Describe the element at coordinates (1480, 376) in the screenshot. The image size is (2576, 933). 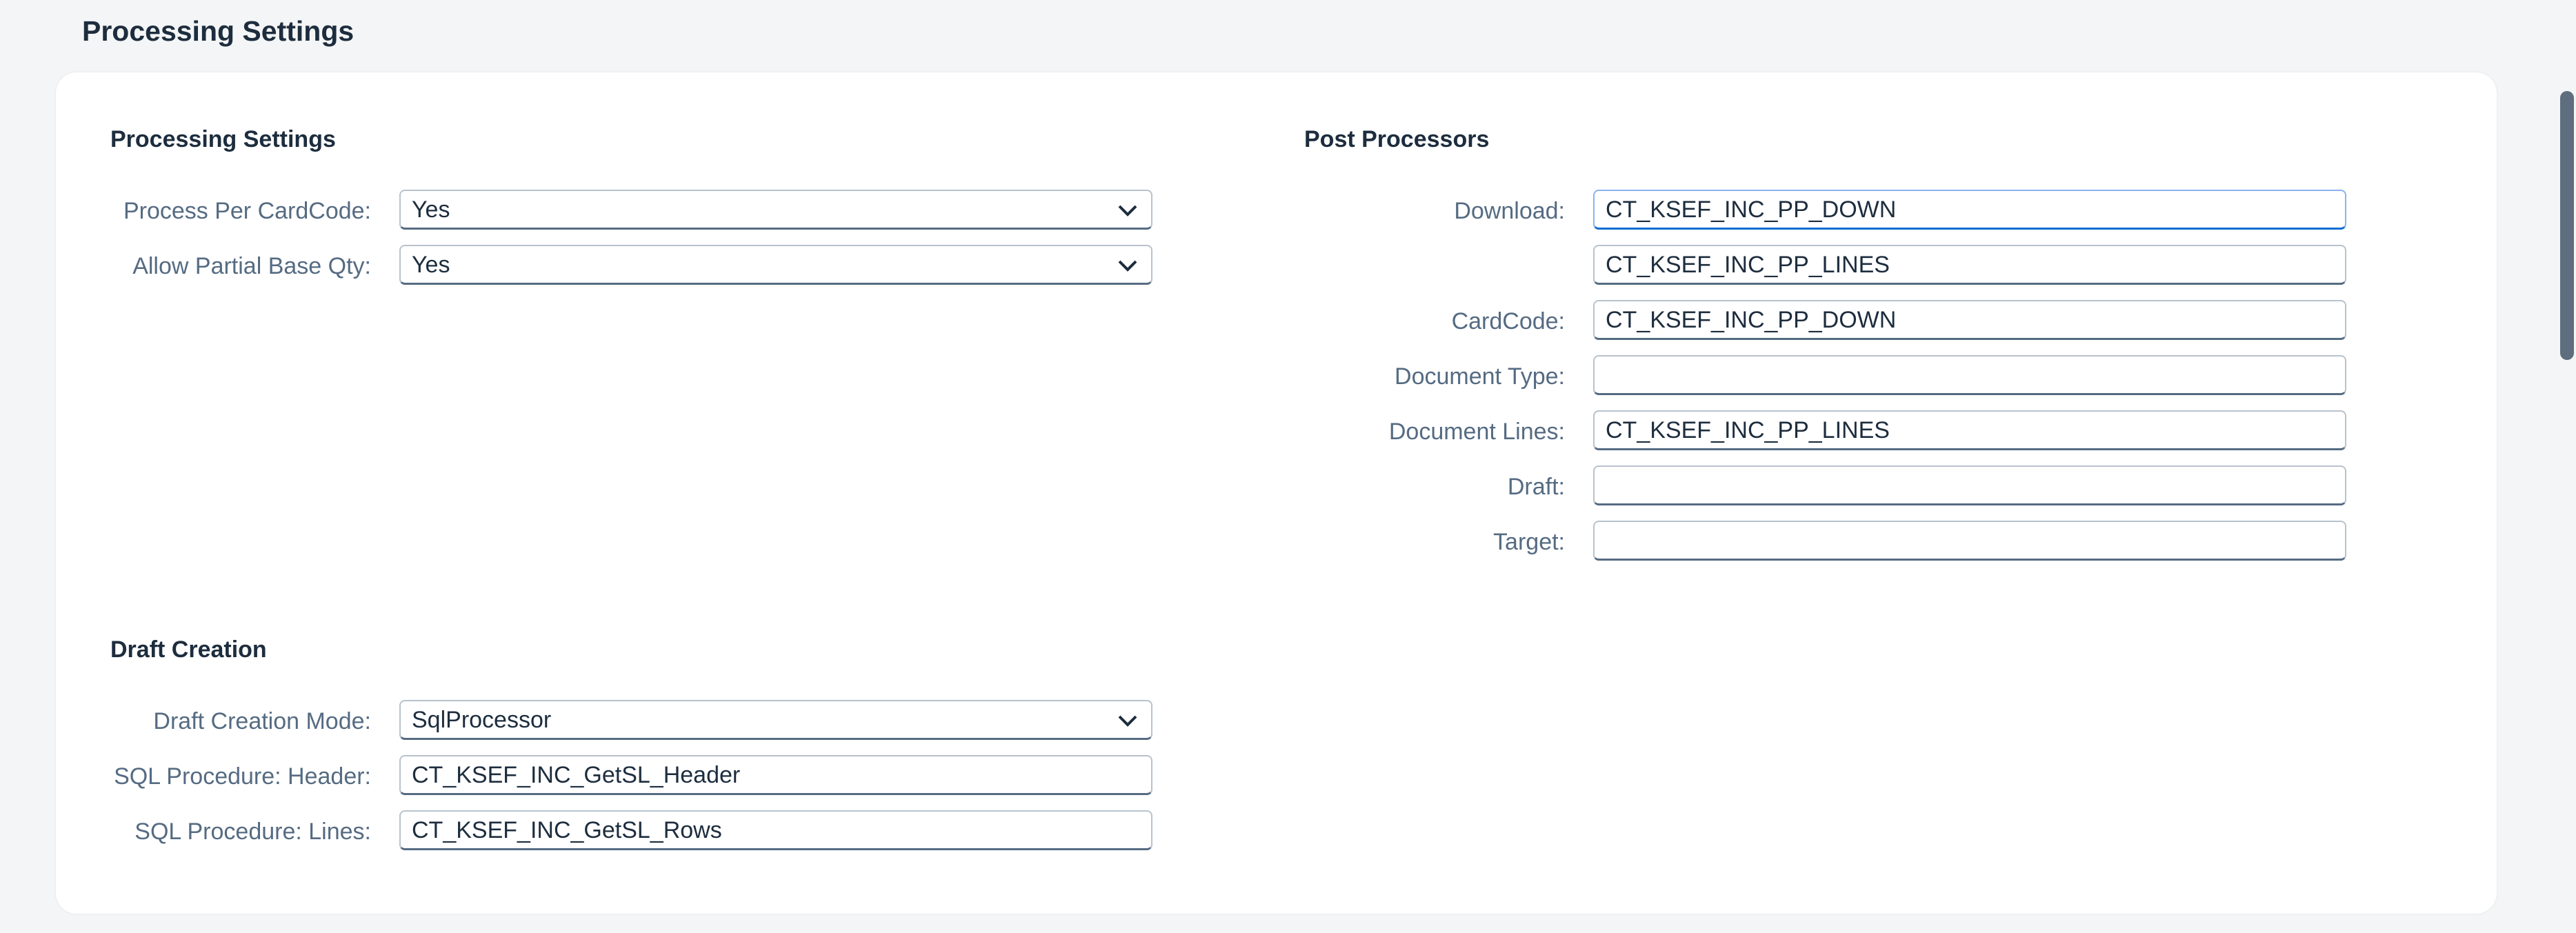
I see `document-type-label: Document Type:` at that location.